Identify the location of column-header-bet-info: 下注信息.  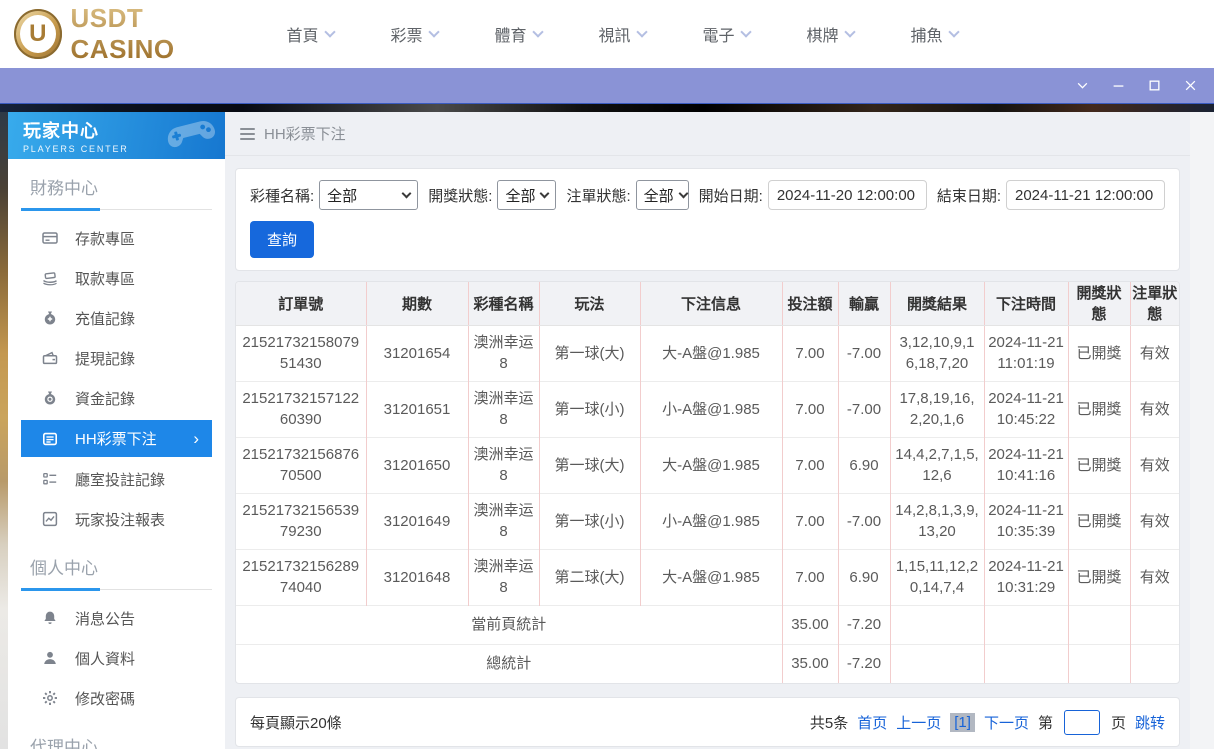
(710, 304).